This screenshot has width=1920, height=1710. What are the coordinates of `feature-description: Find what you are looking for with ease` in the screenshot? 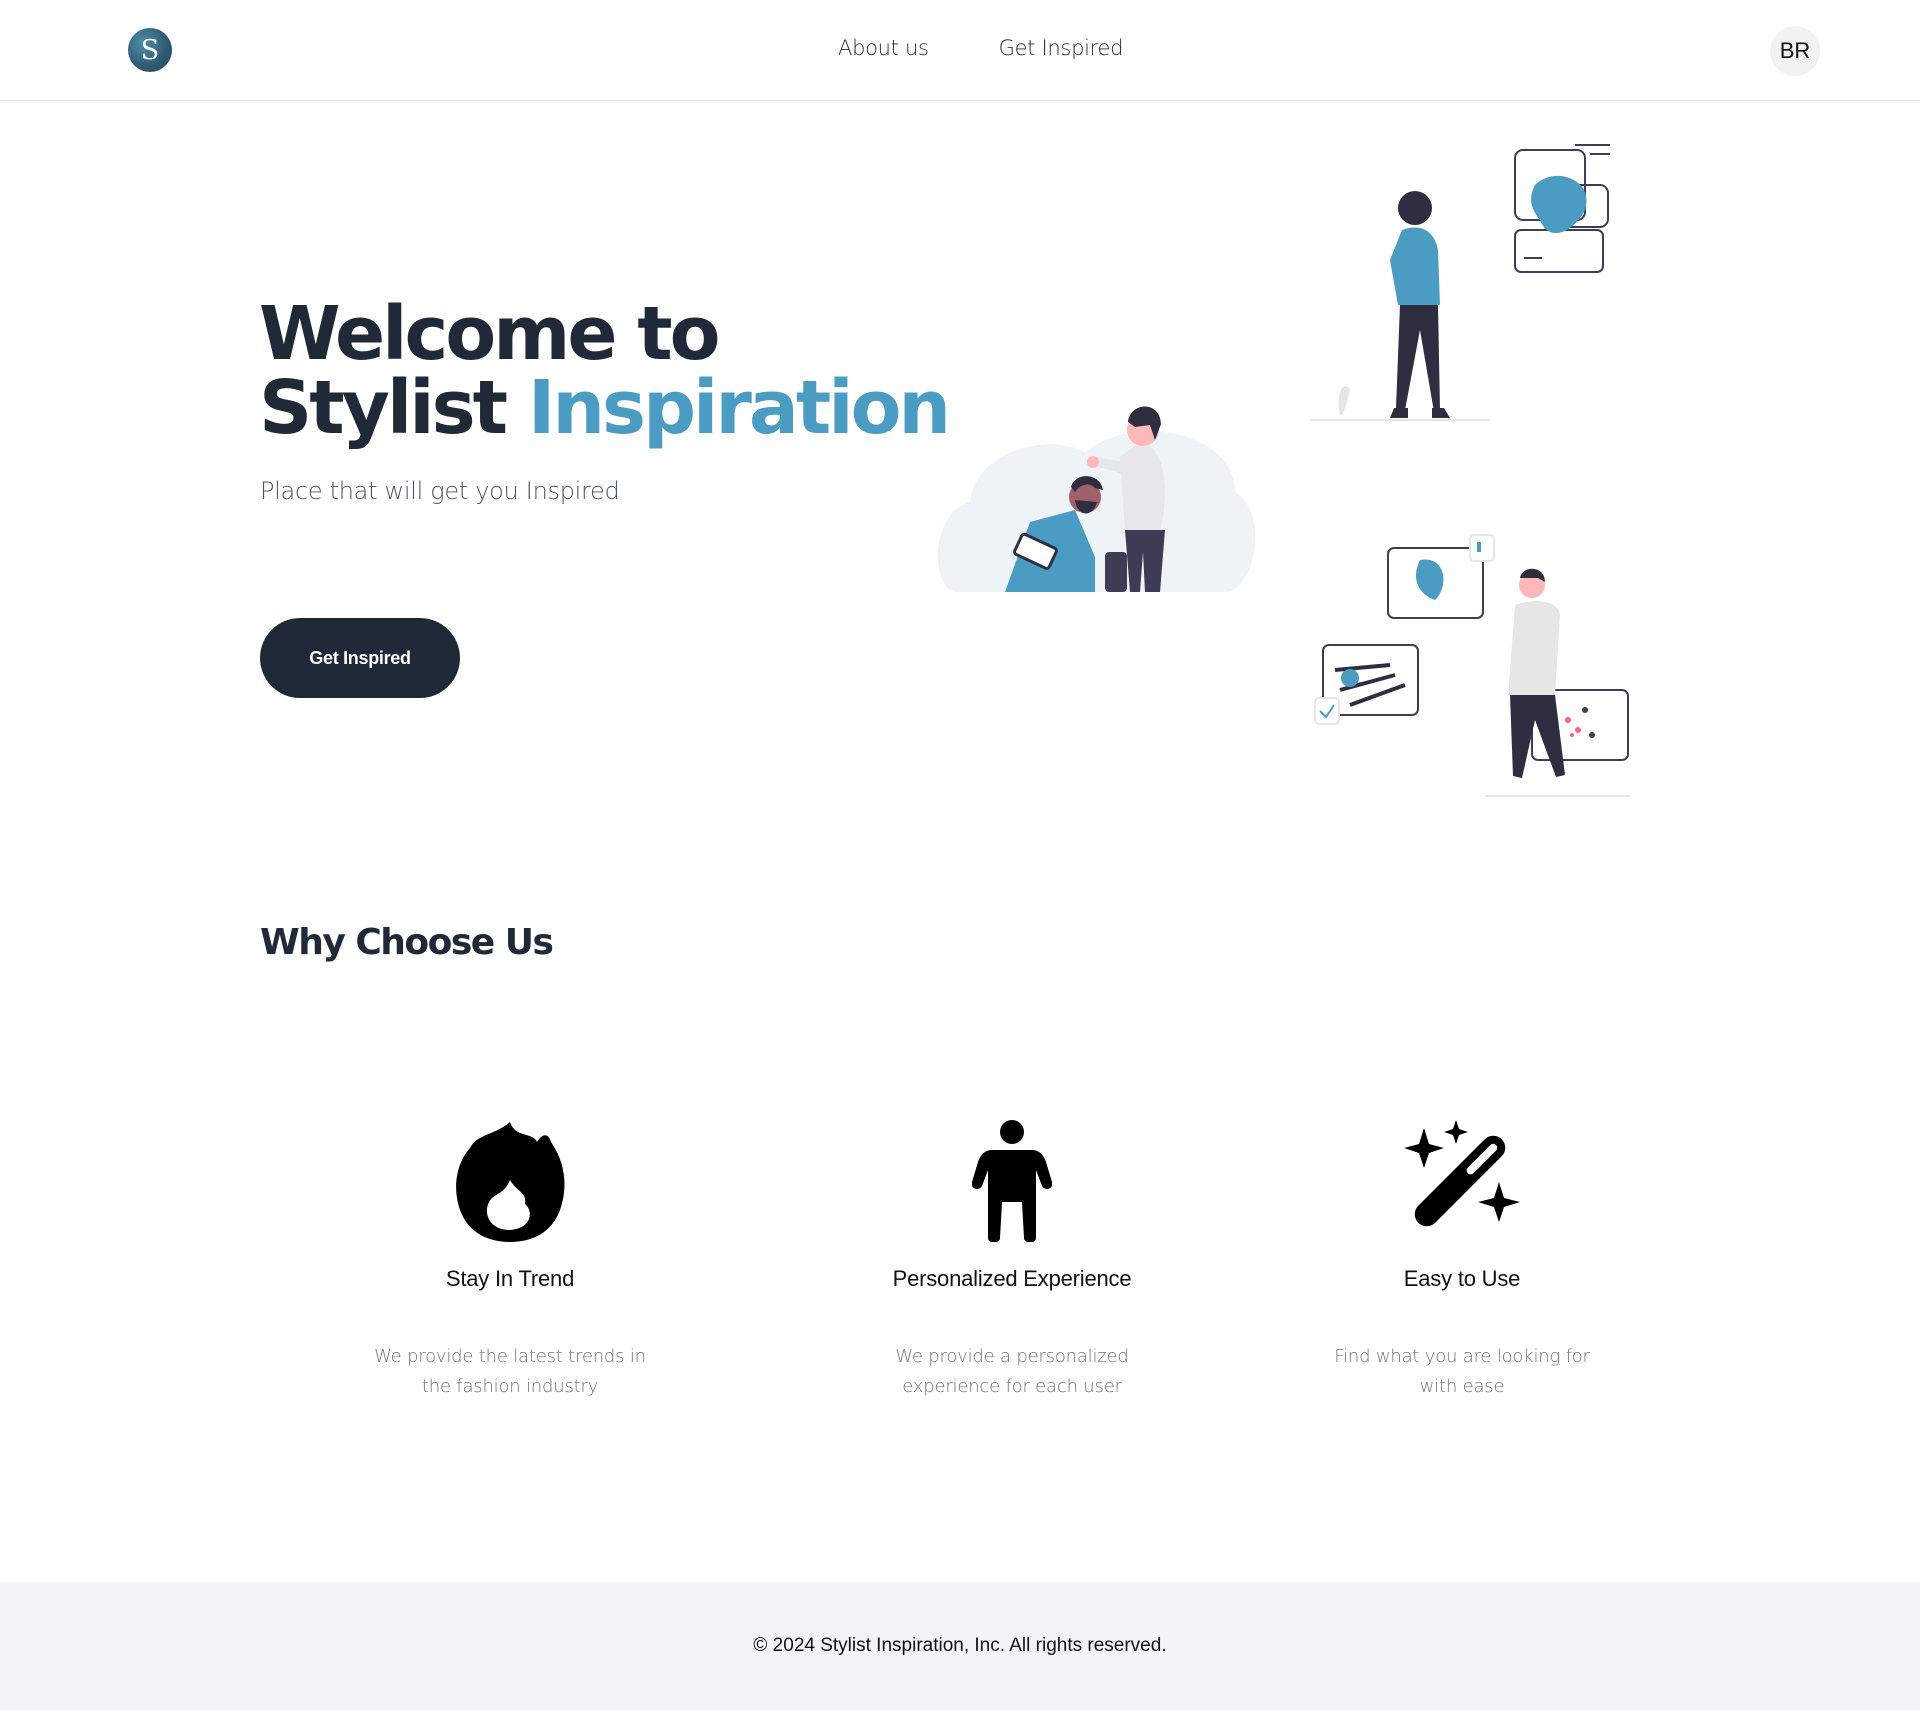 It's located at (1462, 1371).